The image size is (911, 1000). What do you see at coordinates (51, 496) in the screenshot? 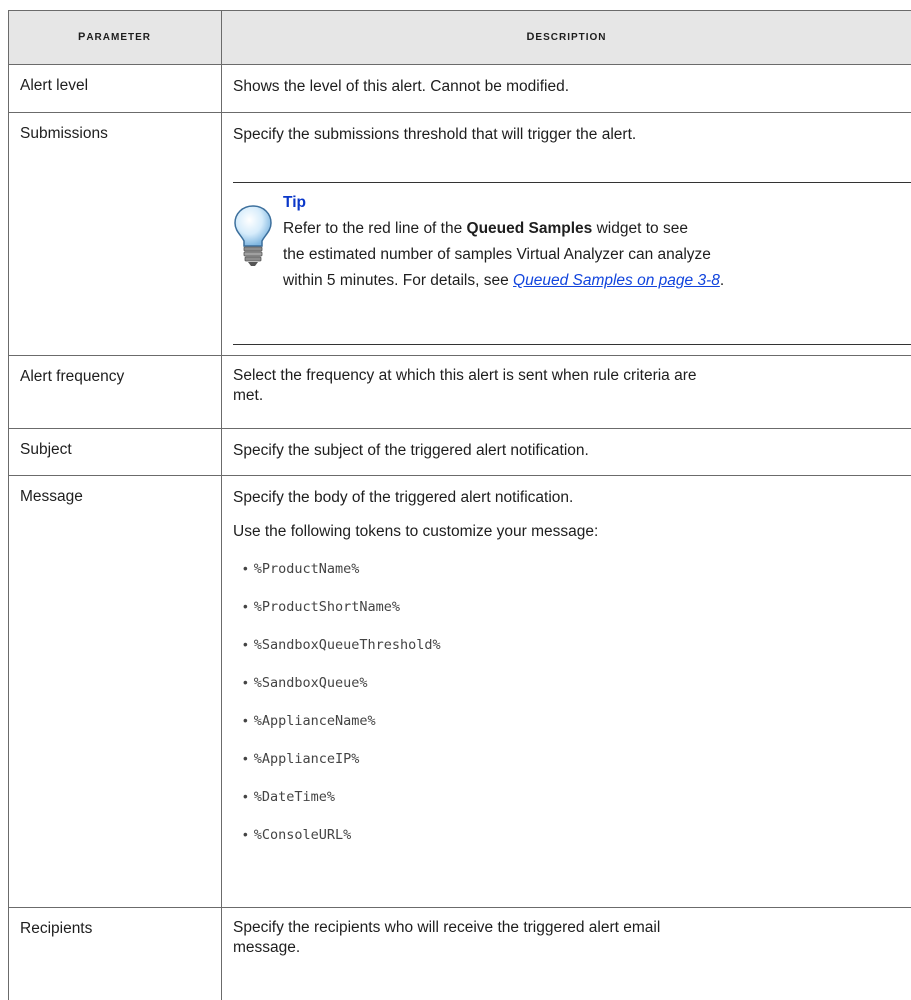
I see `param-message: Message` at bounding box center [51, 496].